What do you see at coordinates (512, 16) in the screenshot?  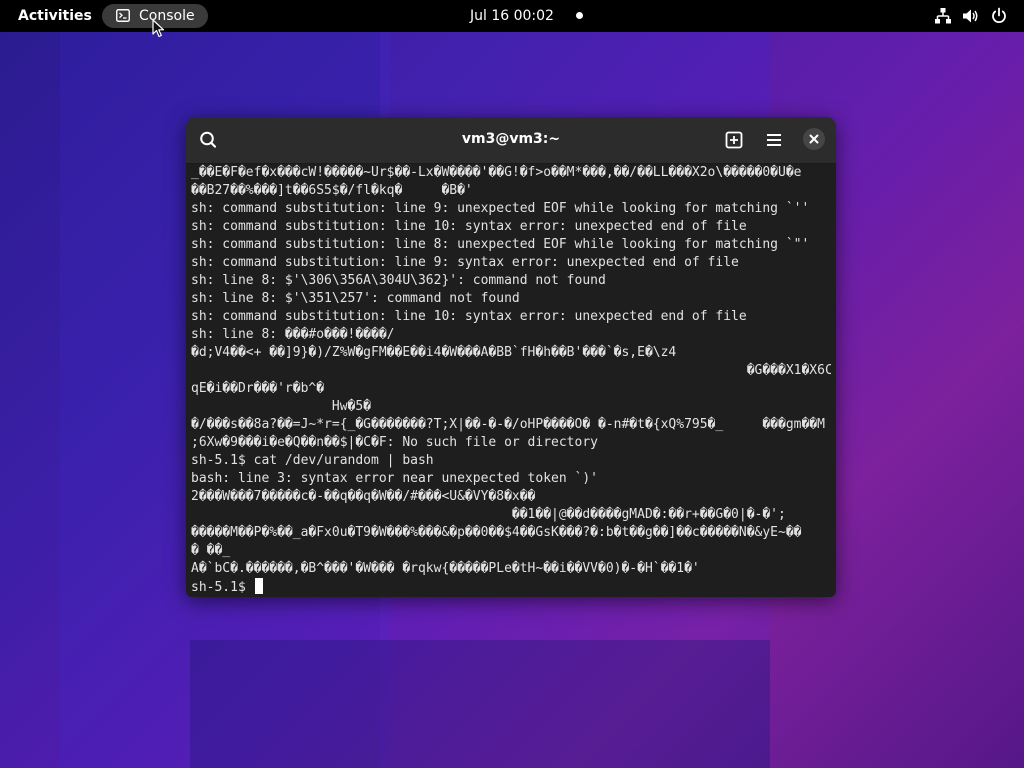 I see `clock: Jul 16 00:02` at bounding box center [512, 16].